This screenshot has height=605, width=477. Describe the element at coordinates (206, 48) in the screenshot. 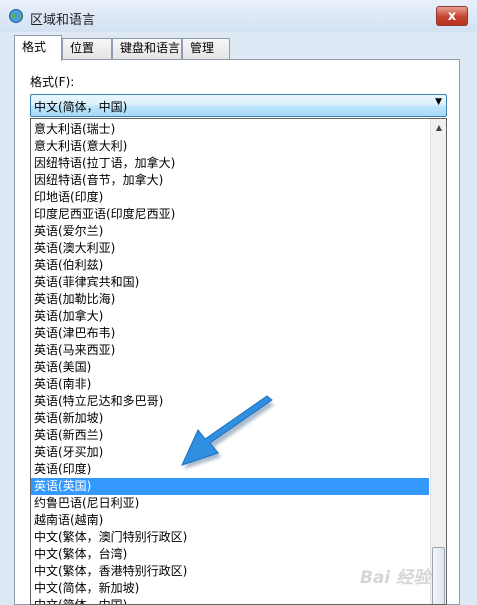

I see `tab-administrative: 管理` at that location.